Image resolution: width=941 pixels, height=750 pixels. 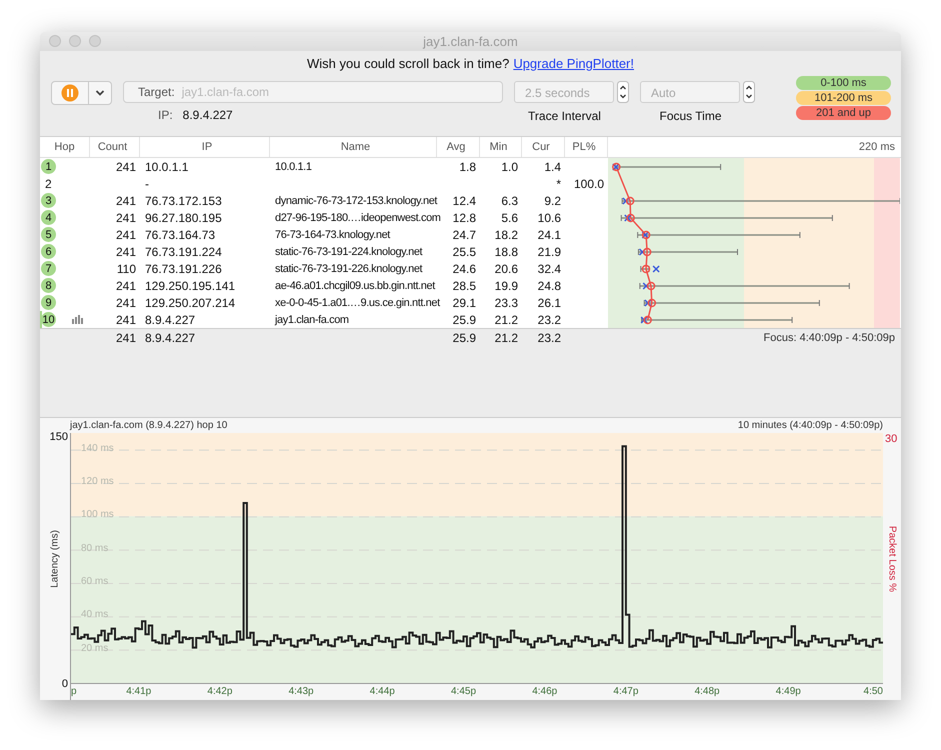 What do you see at coordinates (48, 285) in the screenshot?
I see `hop-number: 8` at bounding box center [48, 285].